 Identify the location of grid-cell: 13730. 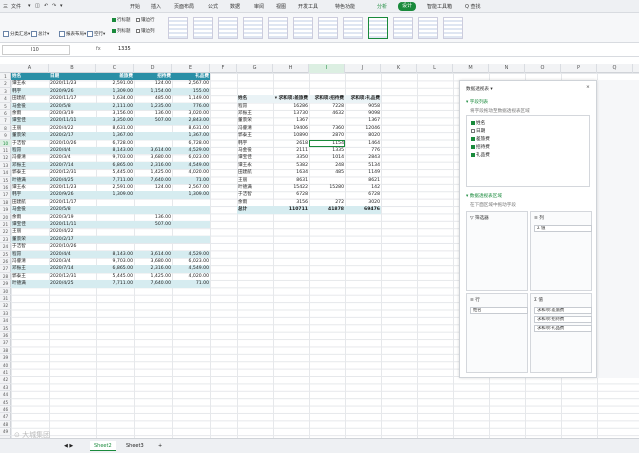
(291, 113).